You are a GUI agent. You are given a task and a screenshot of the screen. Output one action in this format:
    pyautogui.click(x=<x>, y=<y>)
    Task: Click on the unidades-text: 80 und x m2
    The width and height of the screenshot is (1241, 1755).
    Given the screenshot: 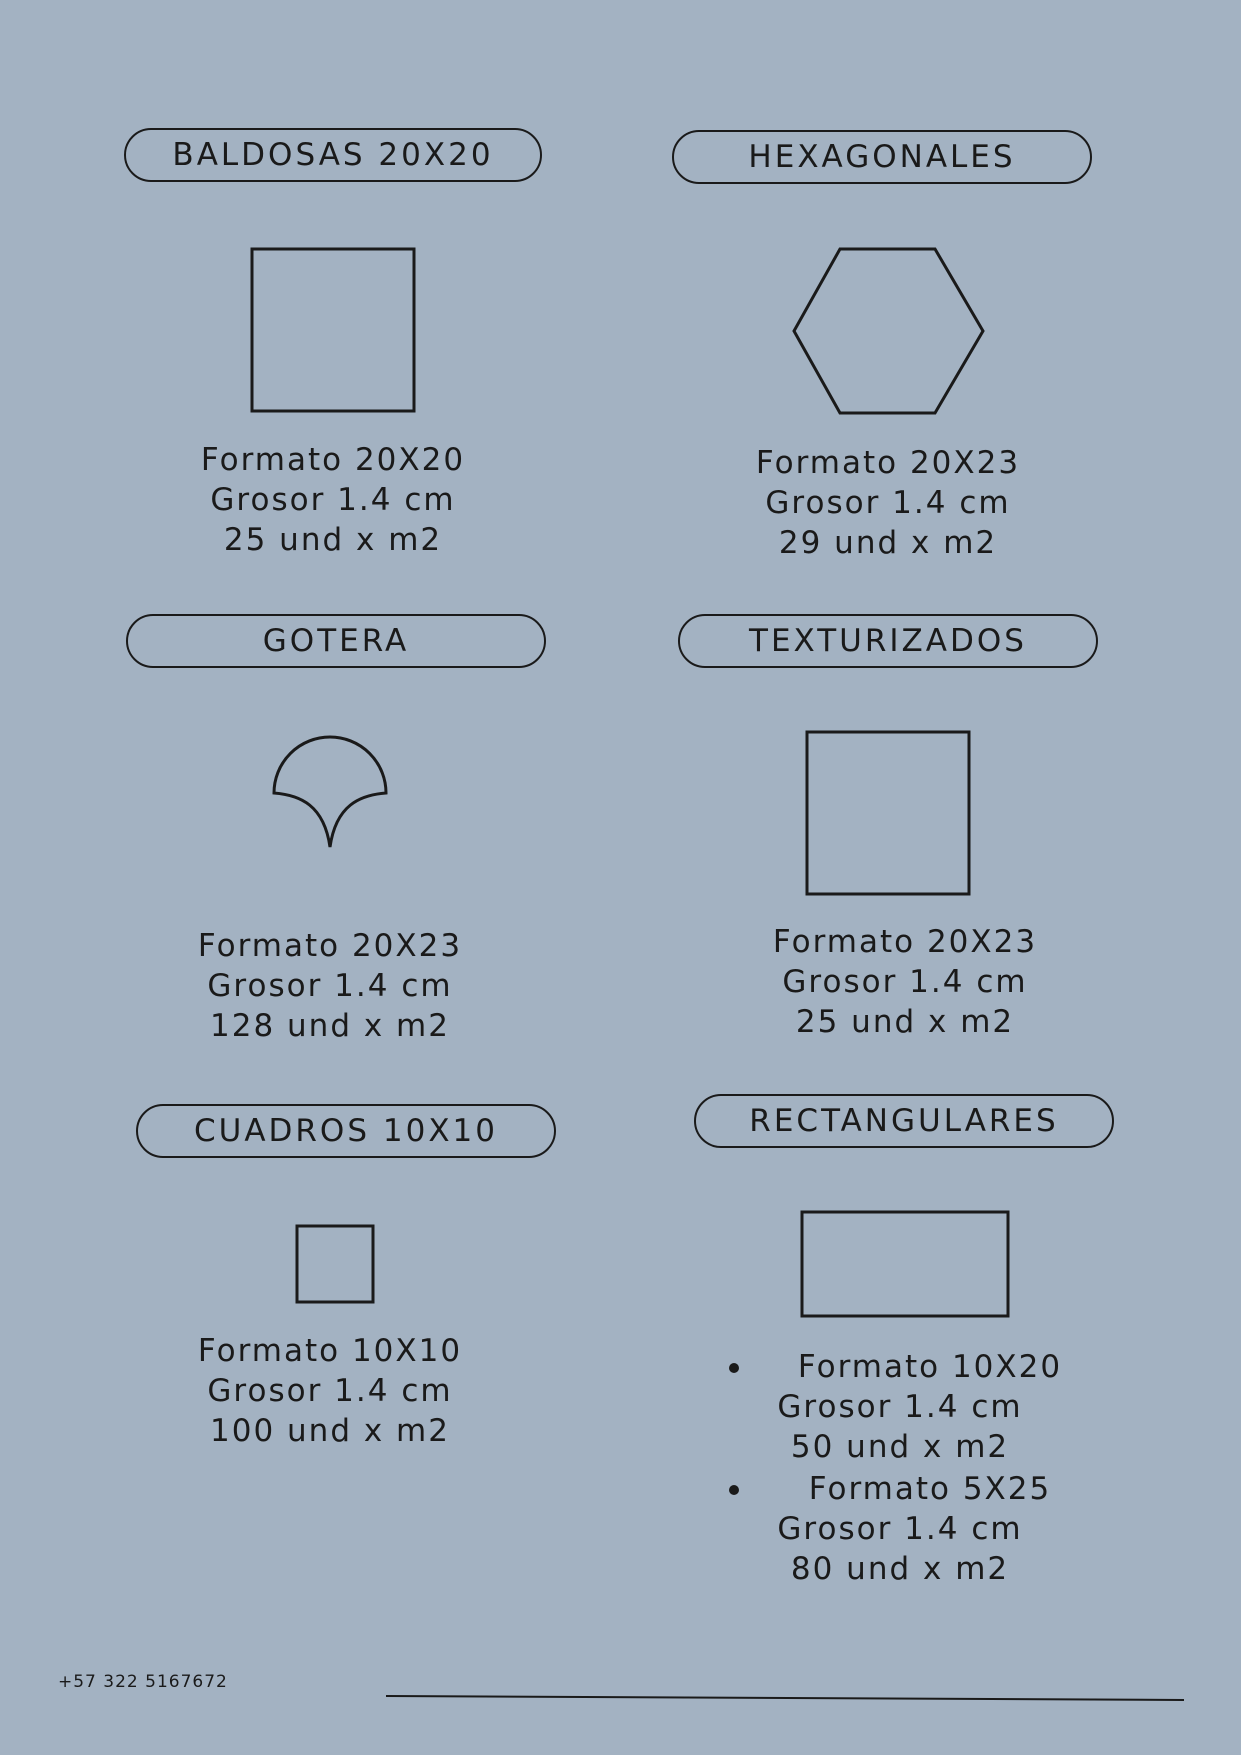 What is the action you would take?
    pyautogui.click(x=900, y=1569)
    